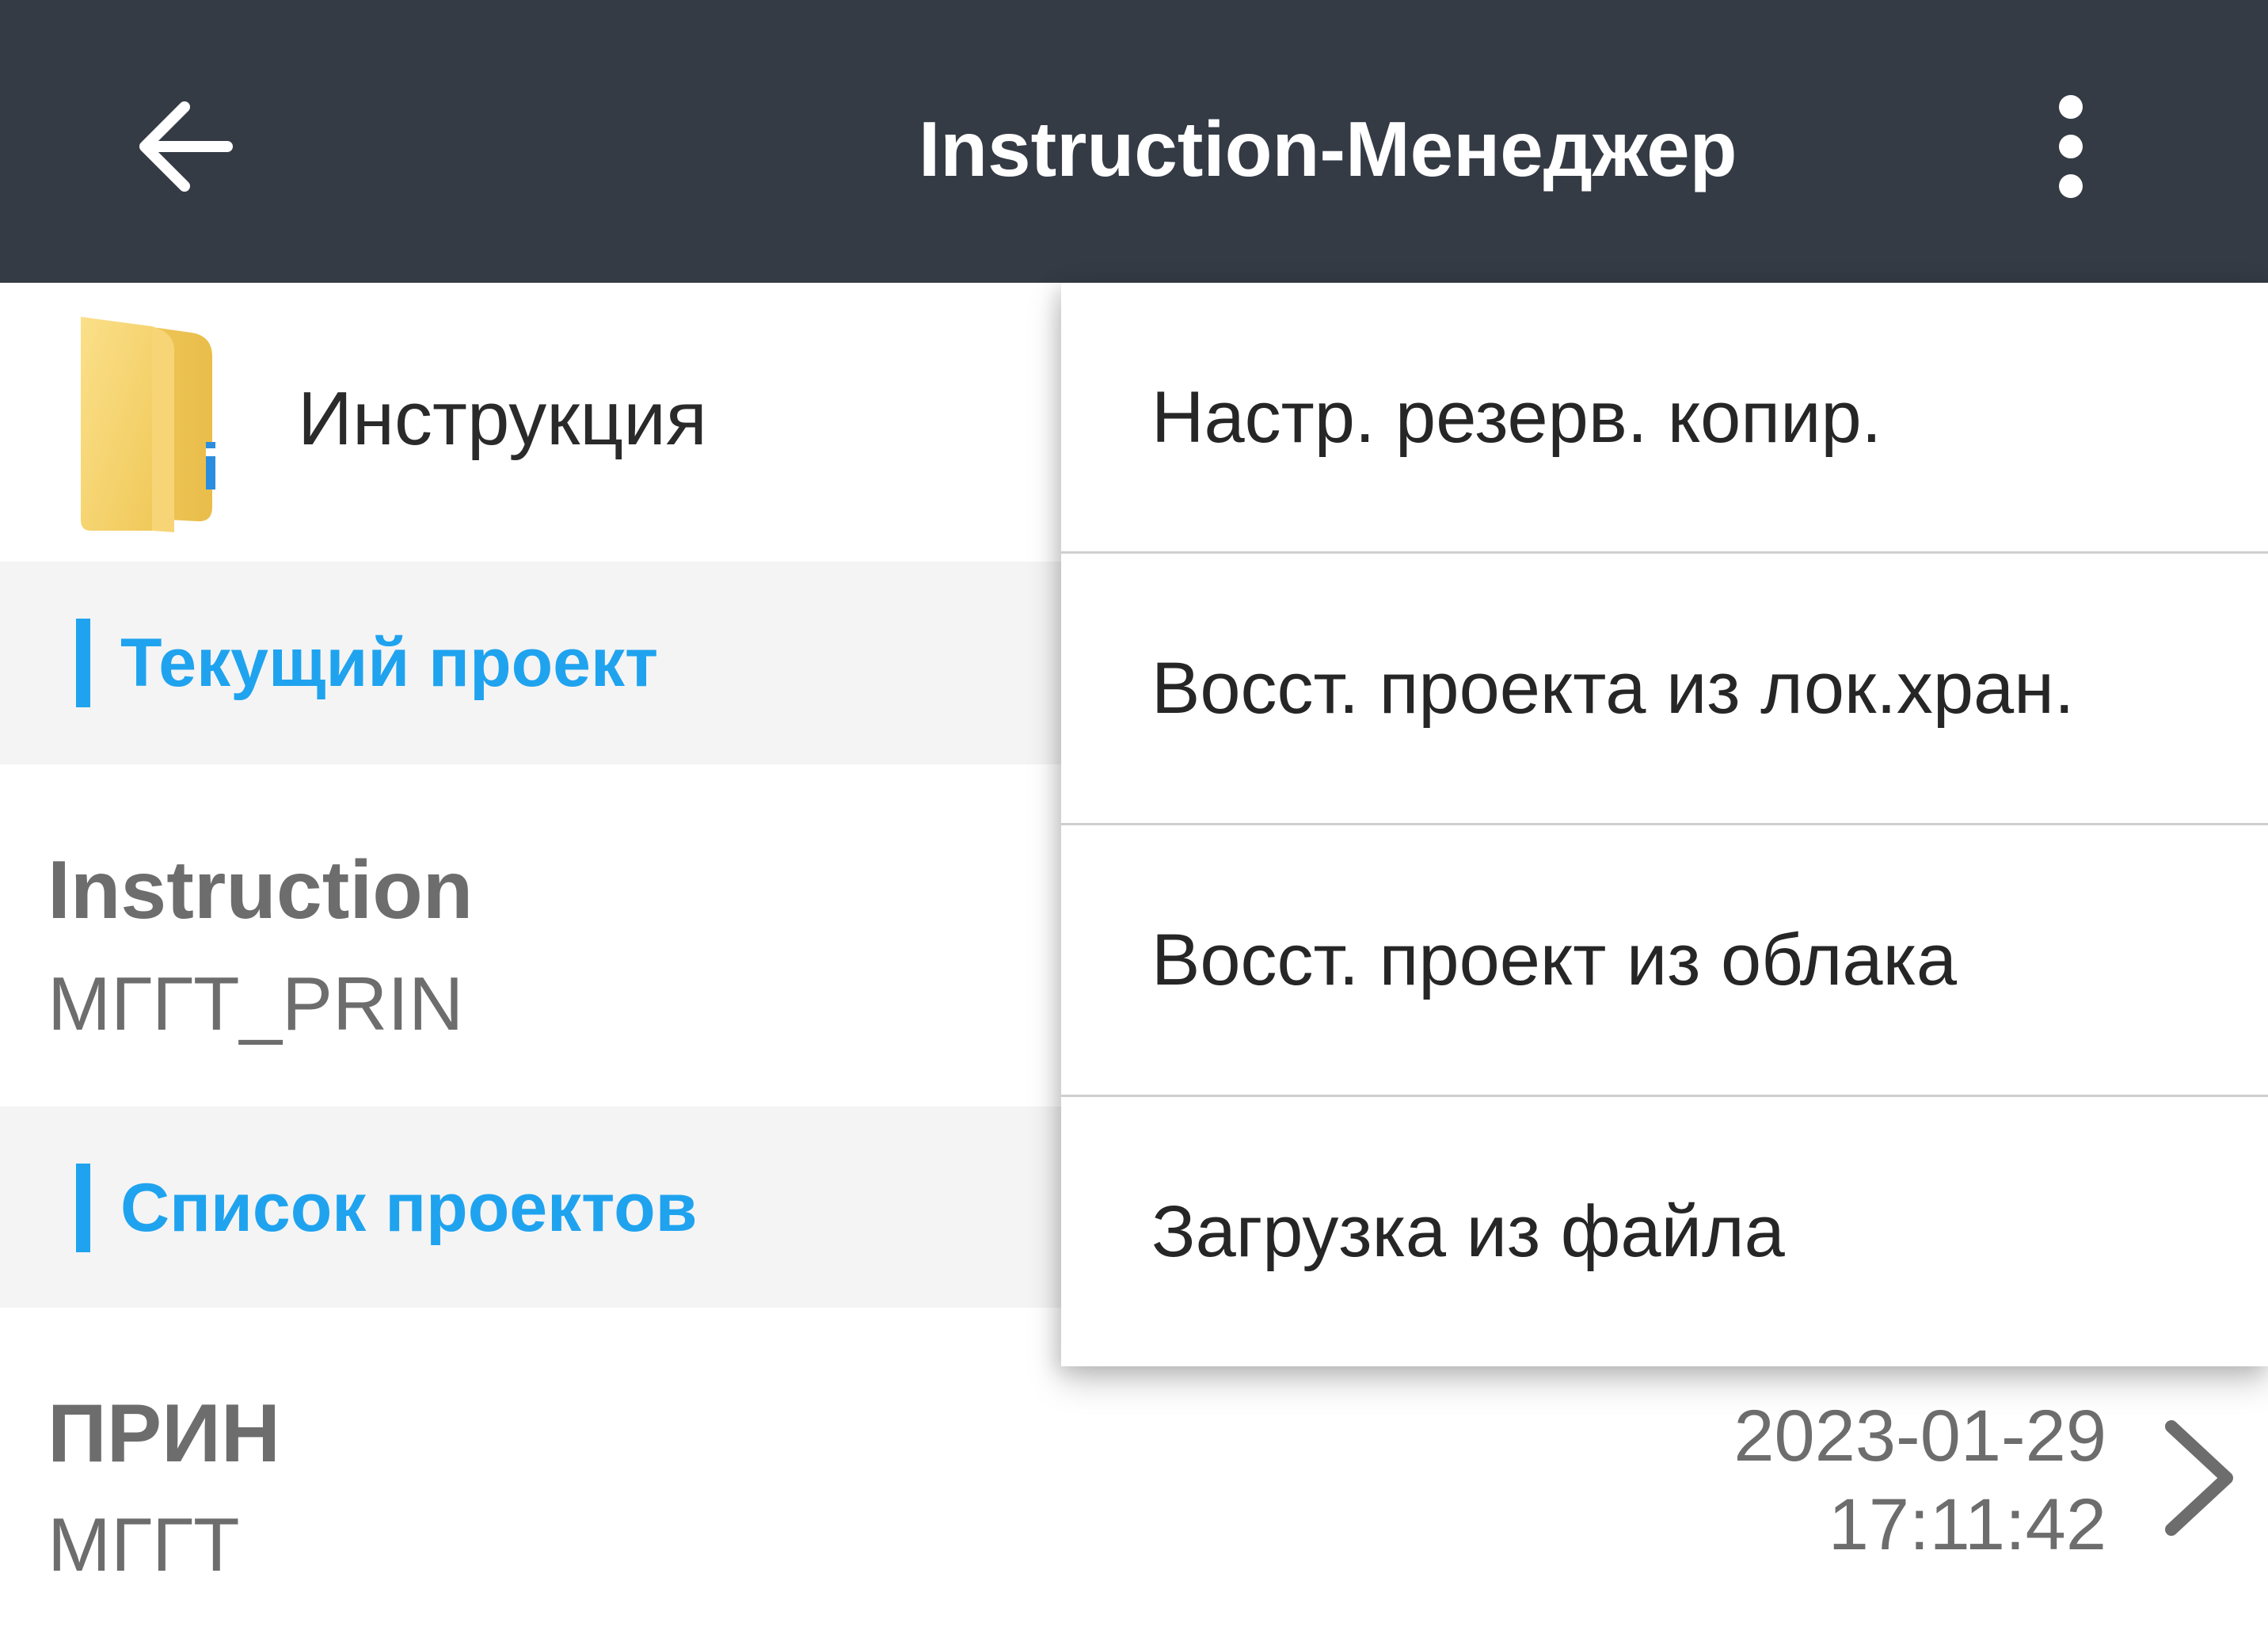 The height and width of the screenshot is (1638, 2268). I want to click on menu-item-restore-local: Восст. проекта из лок.хран., so click(1664, 688).